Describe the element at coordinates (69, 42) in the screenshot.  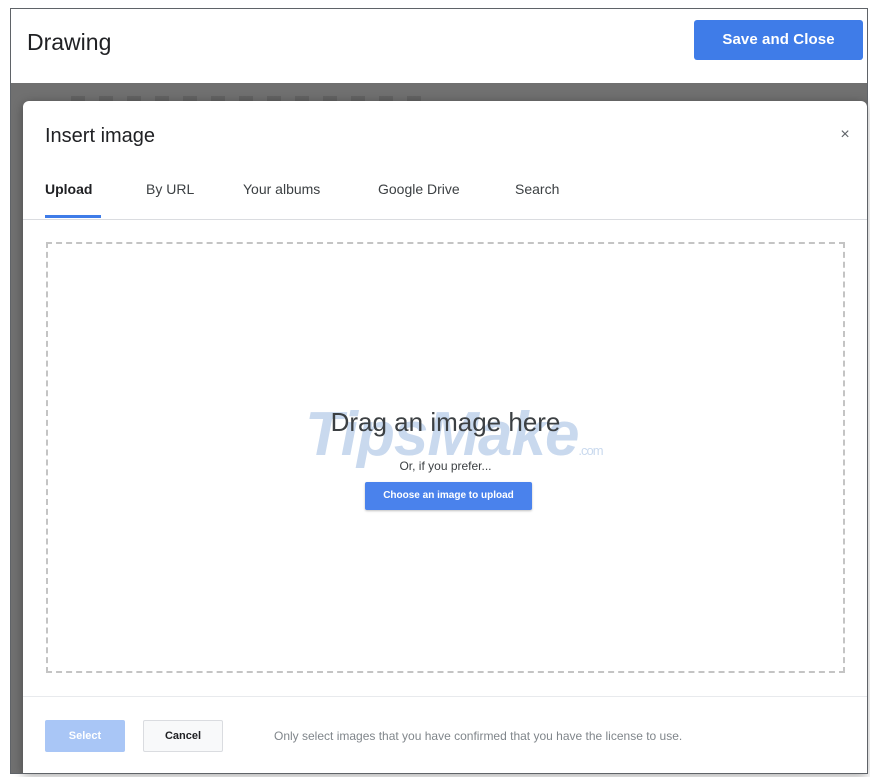
I see `app-title: Drawing` at that location.